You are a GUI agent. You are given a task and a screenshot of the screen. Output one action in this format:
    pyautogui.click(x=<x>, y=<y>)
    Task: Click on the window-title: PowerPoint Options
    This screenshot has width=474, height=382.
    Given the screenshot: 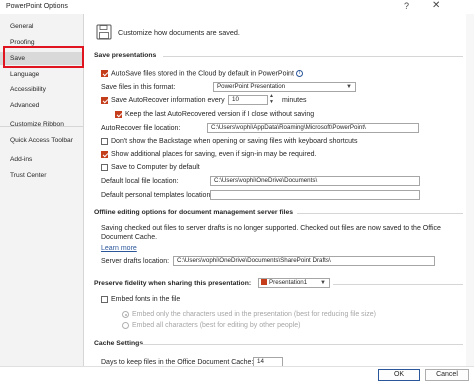 What is the action you would take?
    pyautogui.click(x=37, y=6)
    